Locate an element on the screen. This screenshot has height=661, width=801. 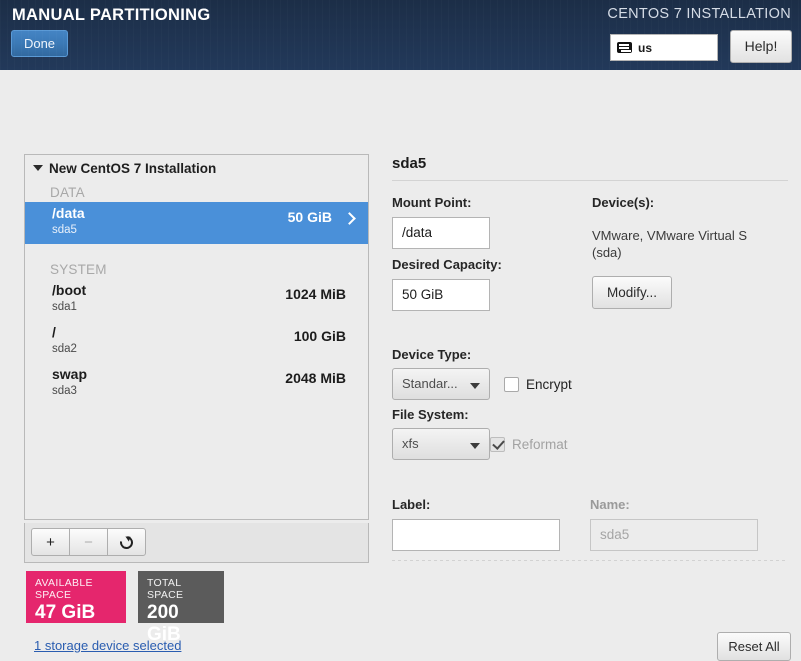
reload-icon is located at coordinates (126, 542).